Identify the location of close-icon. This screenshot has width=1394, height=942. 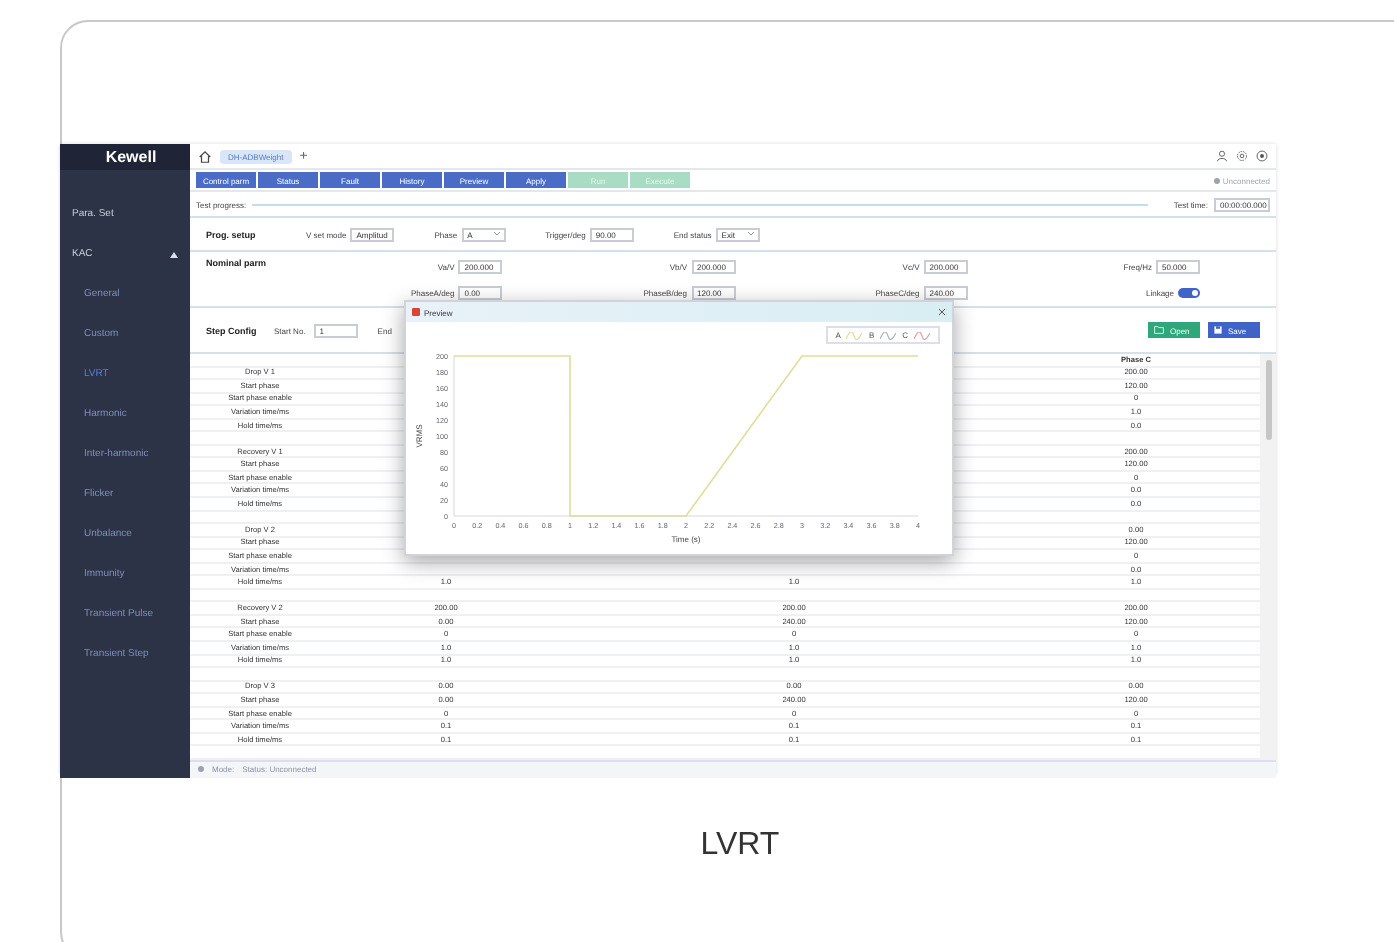
(942, 312).